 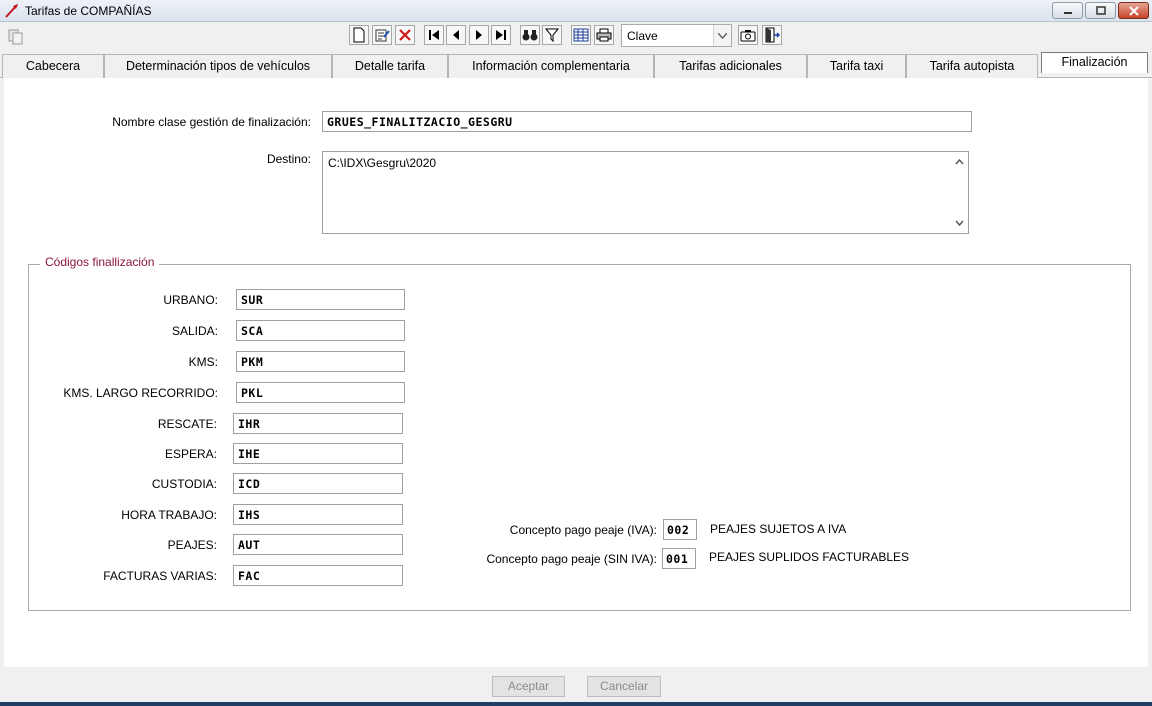 I want to click on minimize-icon, so click(x=1067, y=12).